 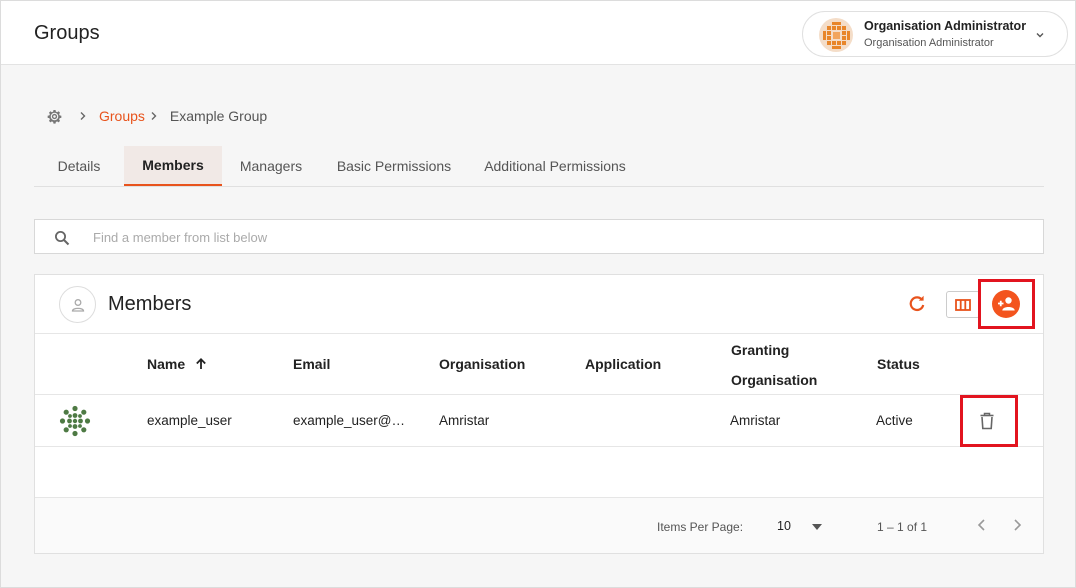 What do you see at coordinates (917, 304) in the screenshot?
I see `refresh-icon` at bounding box center [917, 304].